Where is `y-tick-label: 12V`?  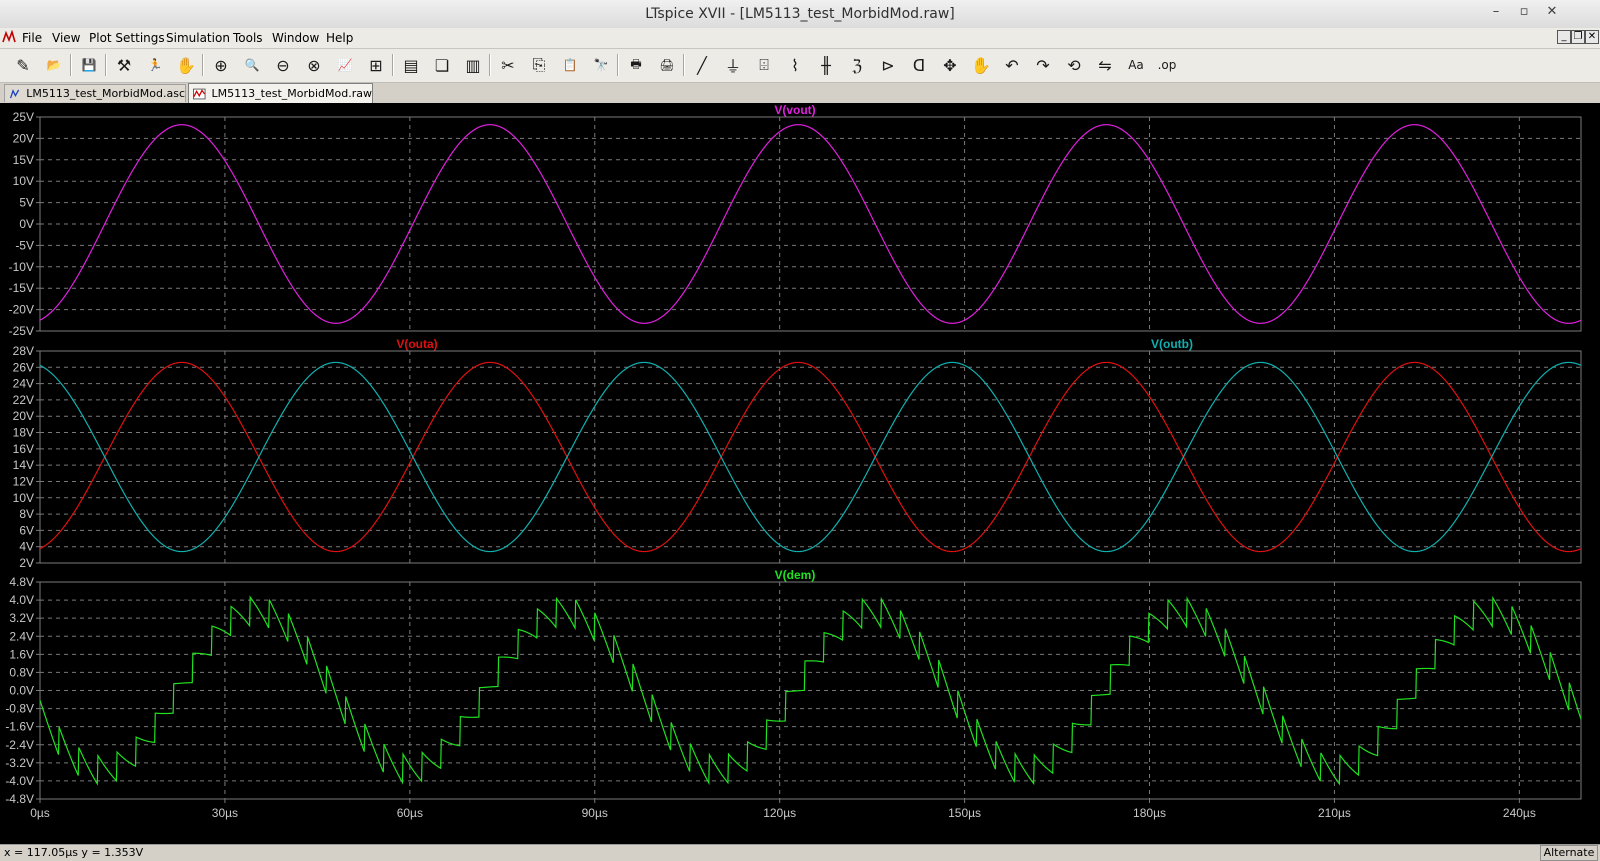
y-tick-label: 12V is located at coordinates (23, 481).